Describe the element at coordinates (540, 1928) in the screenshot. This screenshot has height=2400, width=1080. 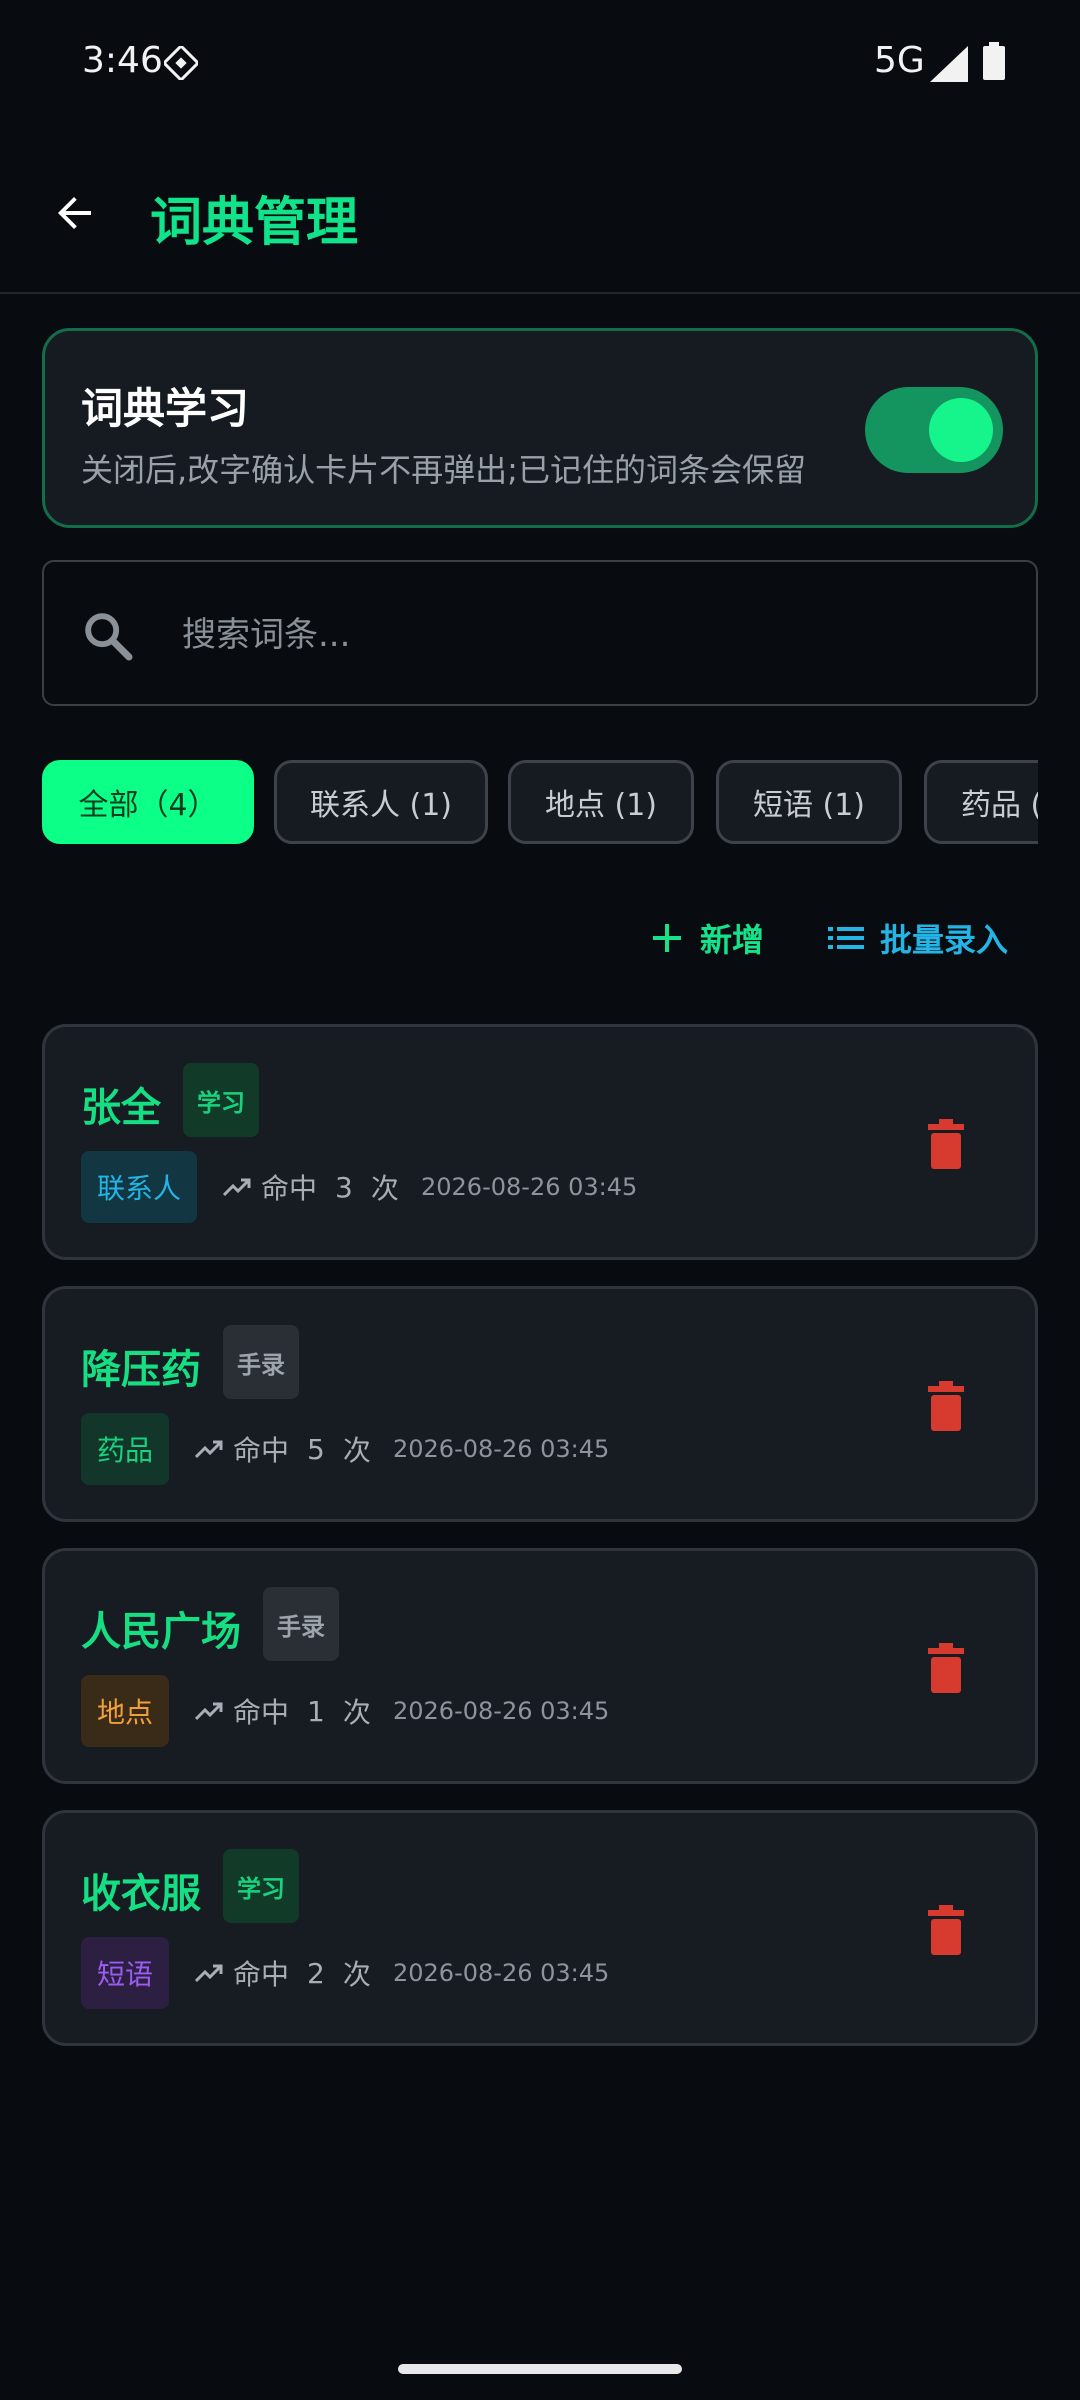
I see `entry-card: 收衣服 学习 短语 命中 2 次 2026-08-26 03:45` at that location.